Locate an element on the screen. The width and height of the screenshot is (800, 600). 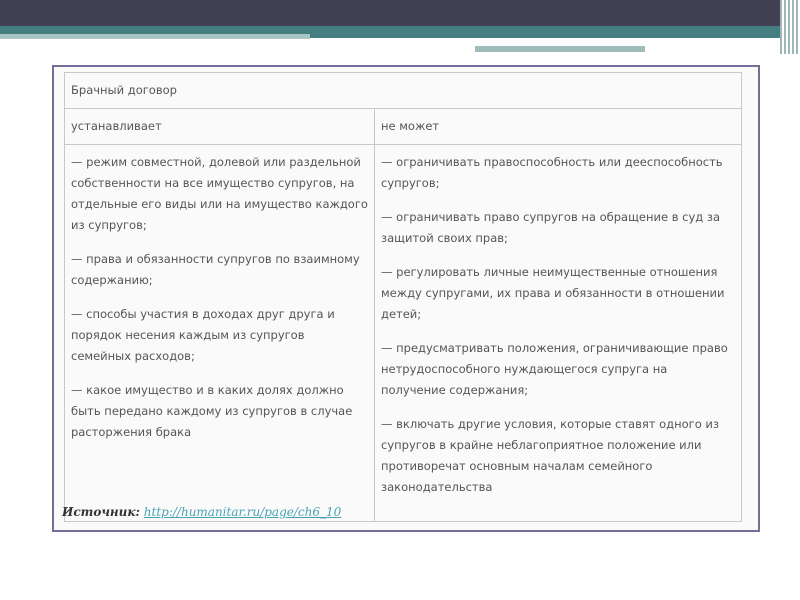
table-title: Брачный договор is located at coordinates (403, 90).